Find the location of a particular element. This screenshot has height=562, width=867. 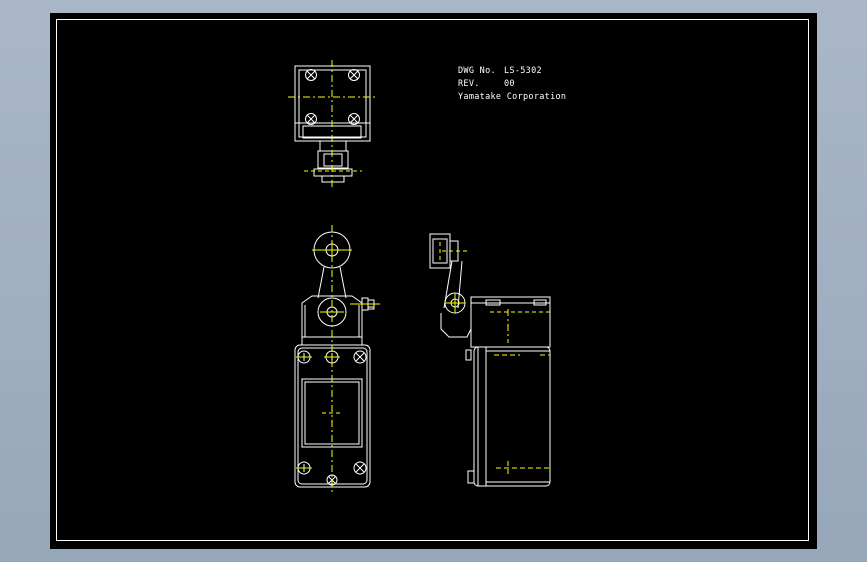

front-view is located at coordinates (334, 359).